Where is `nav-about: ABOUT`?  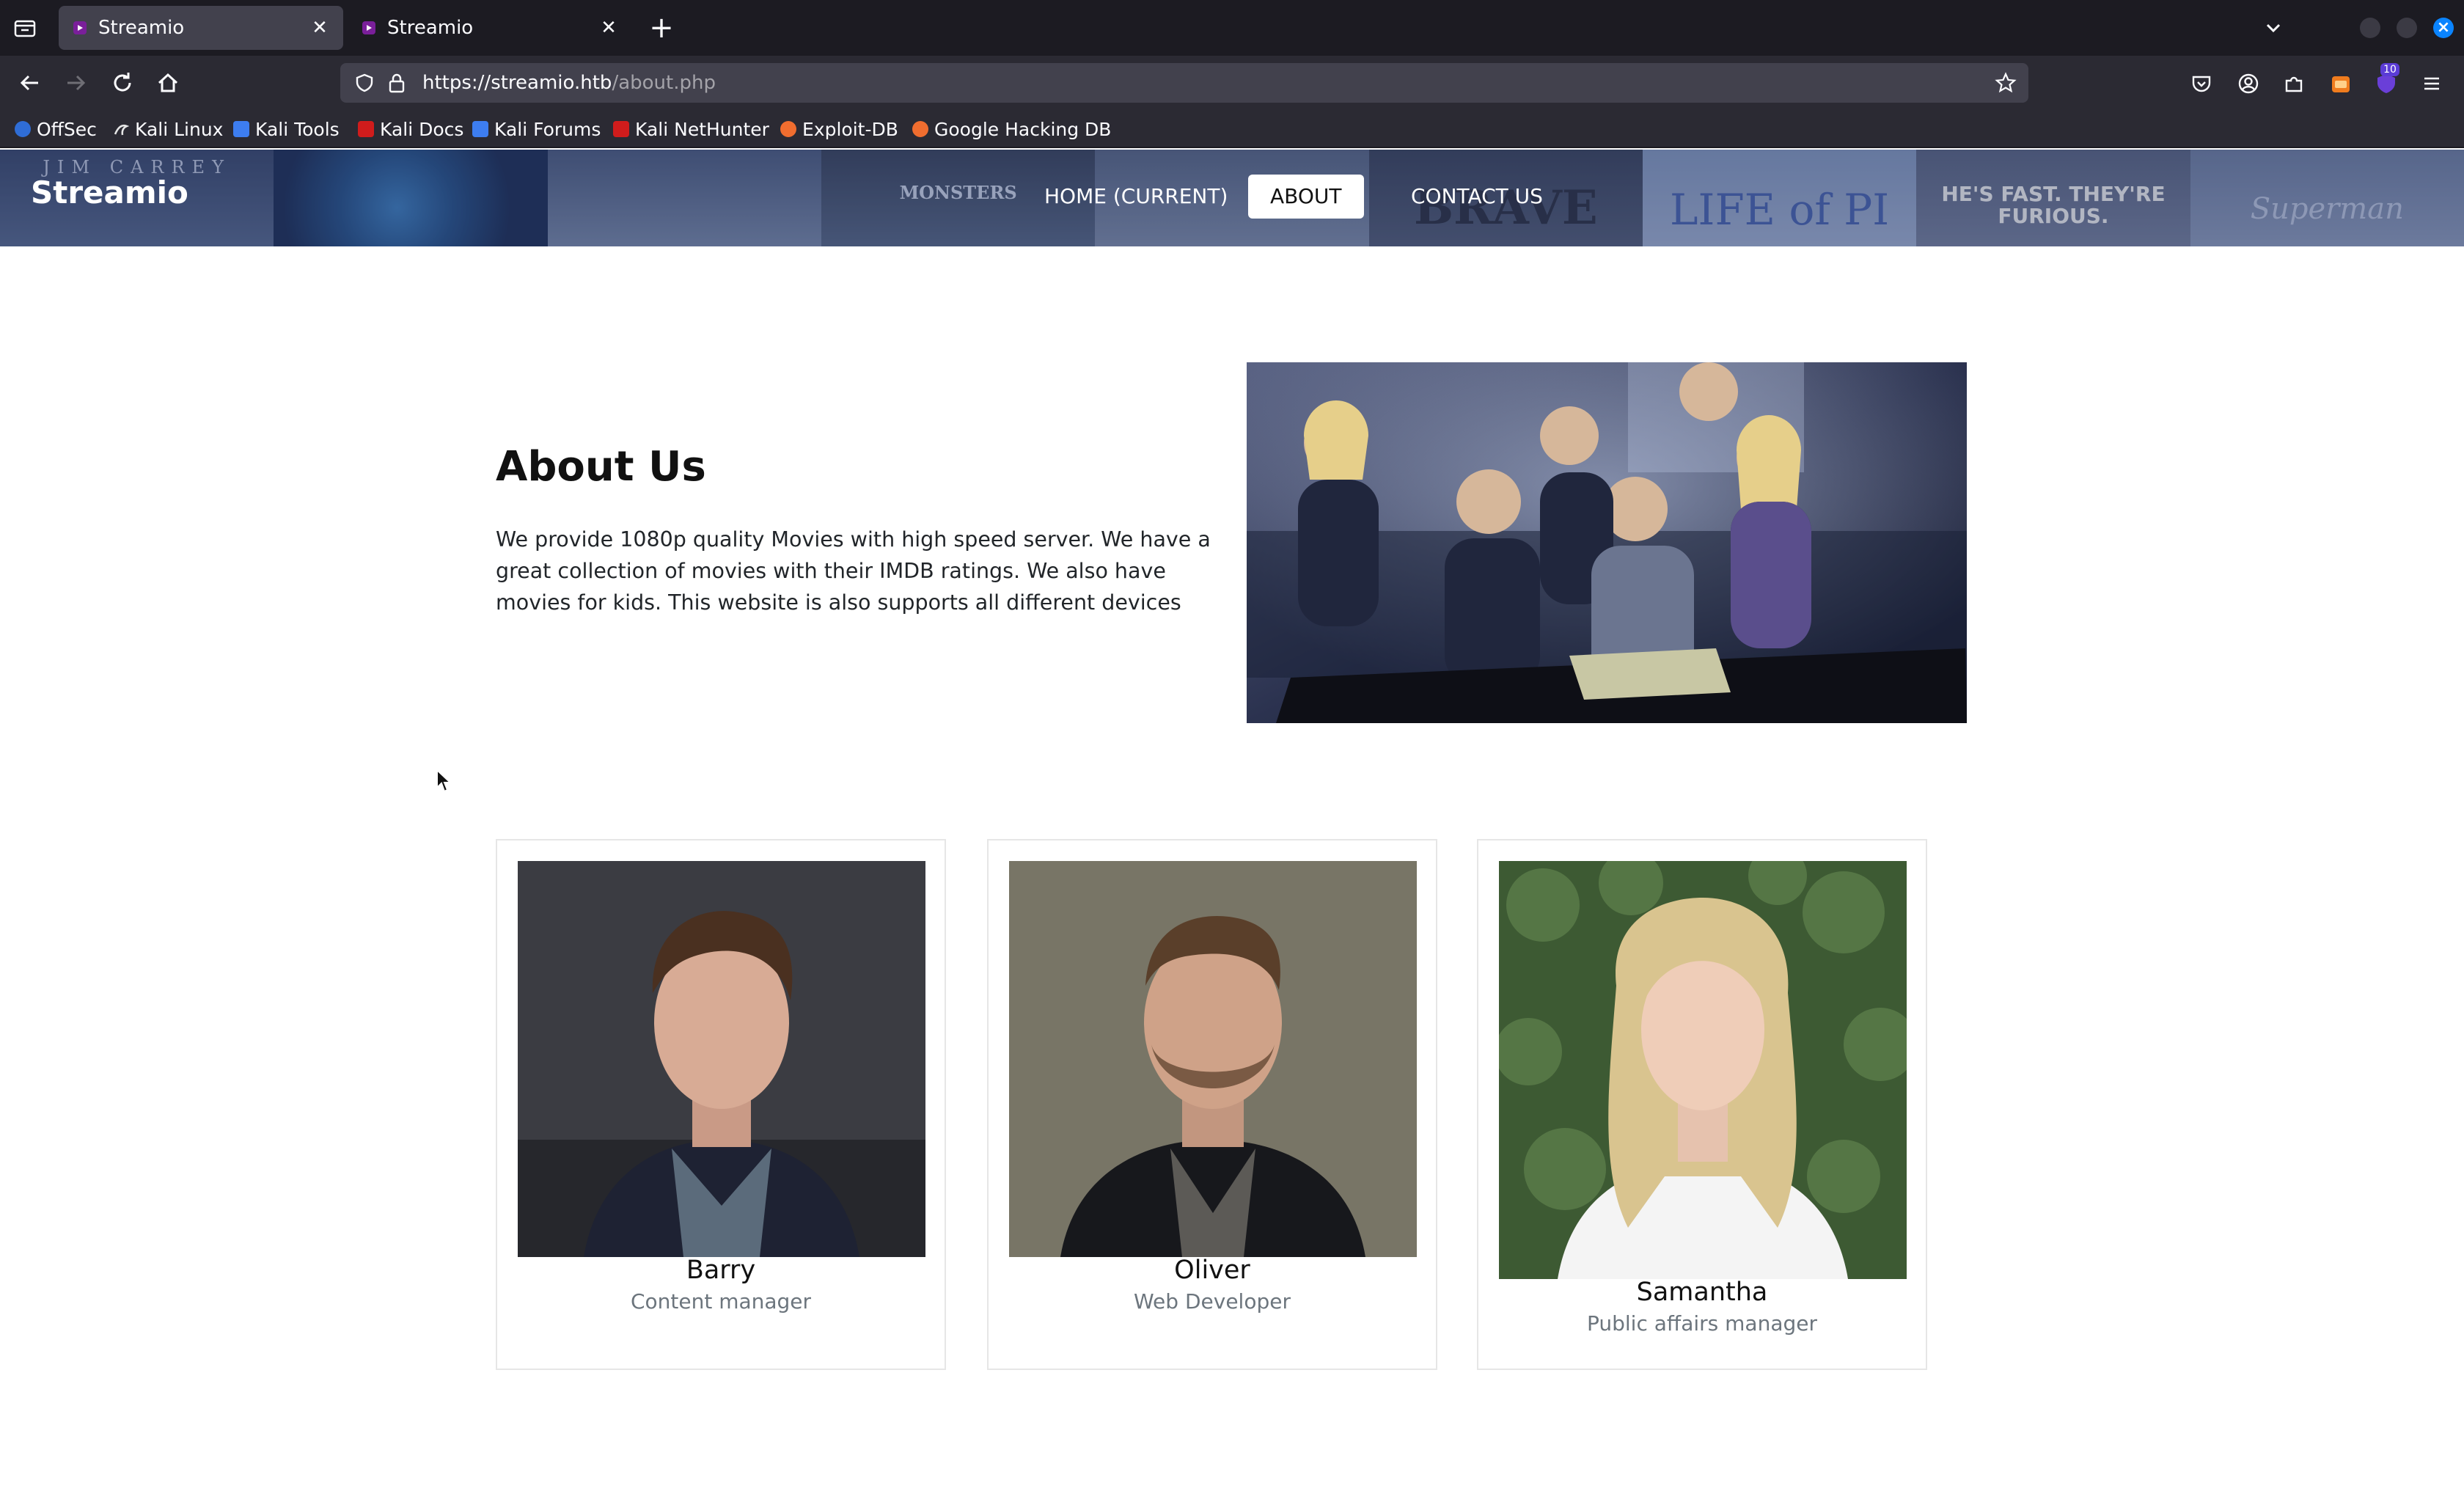 nav-about: ABOUT is located at coordinates (1306, 197).